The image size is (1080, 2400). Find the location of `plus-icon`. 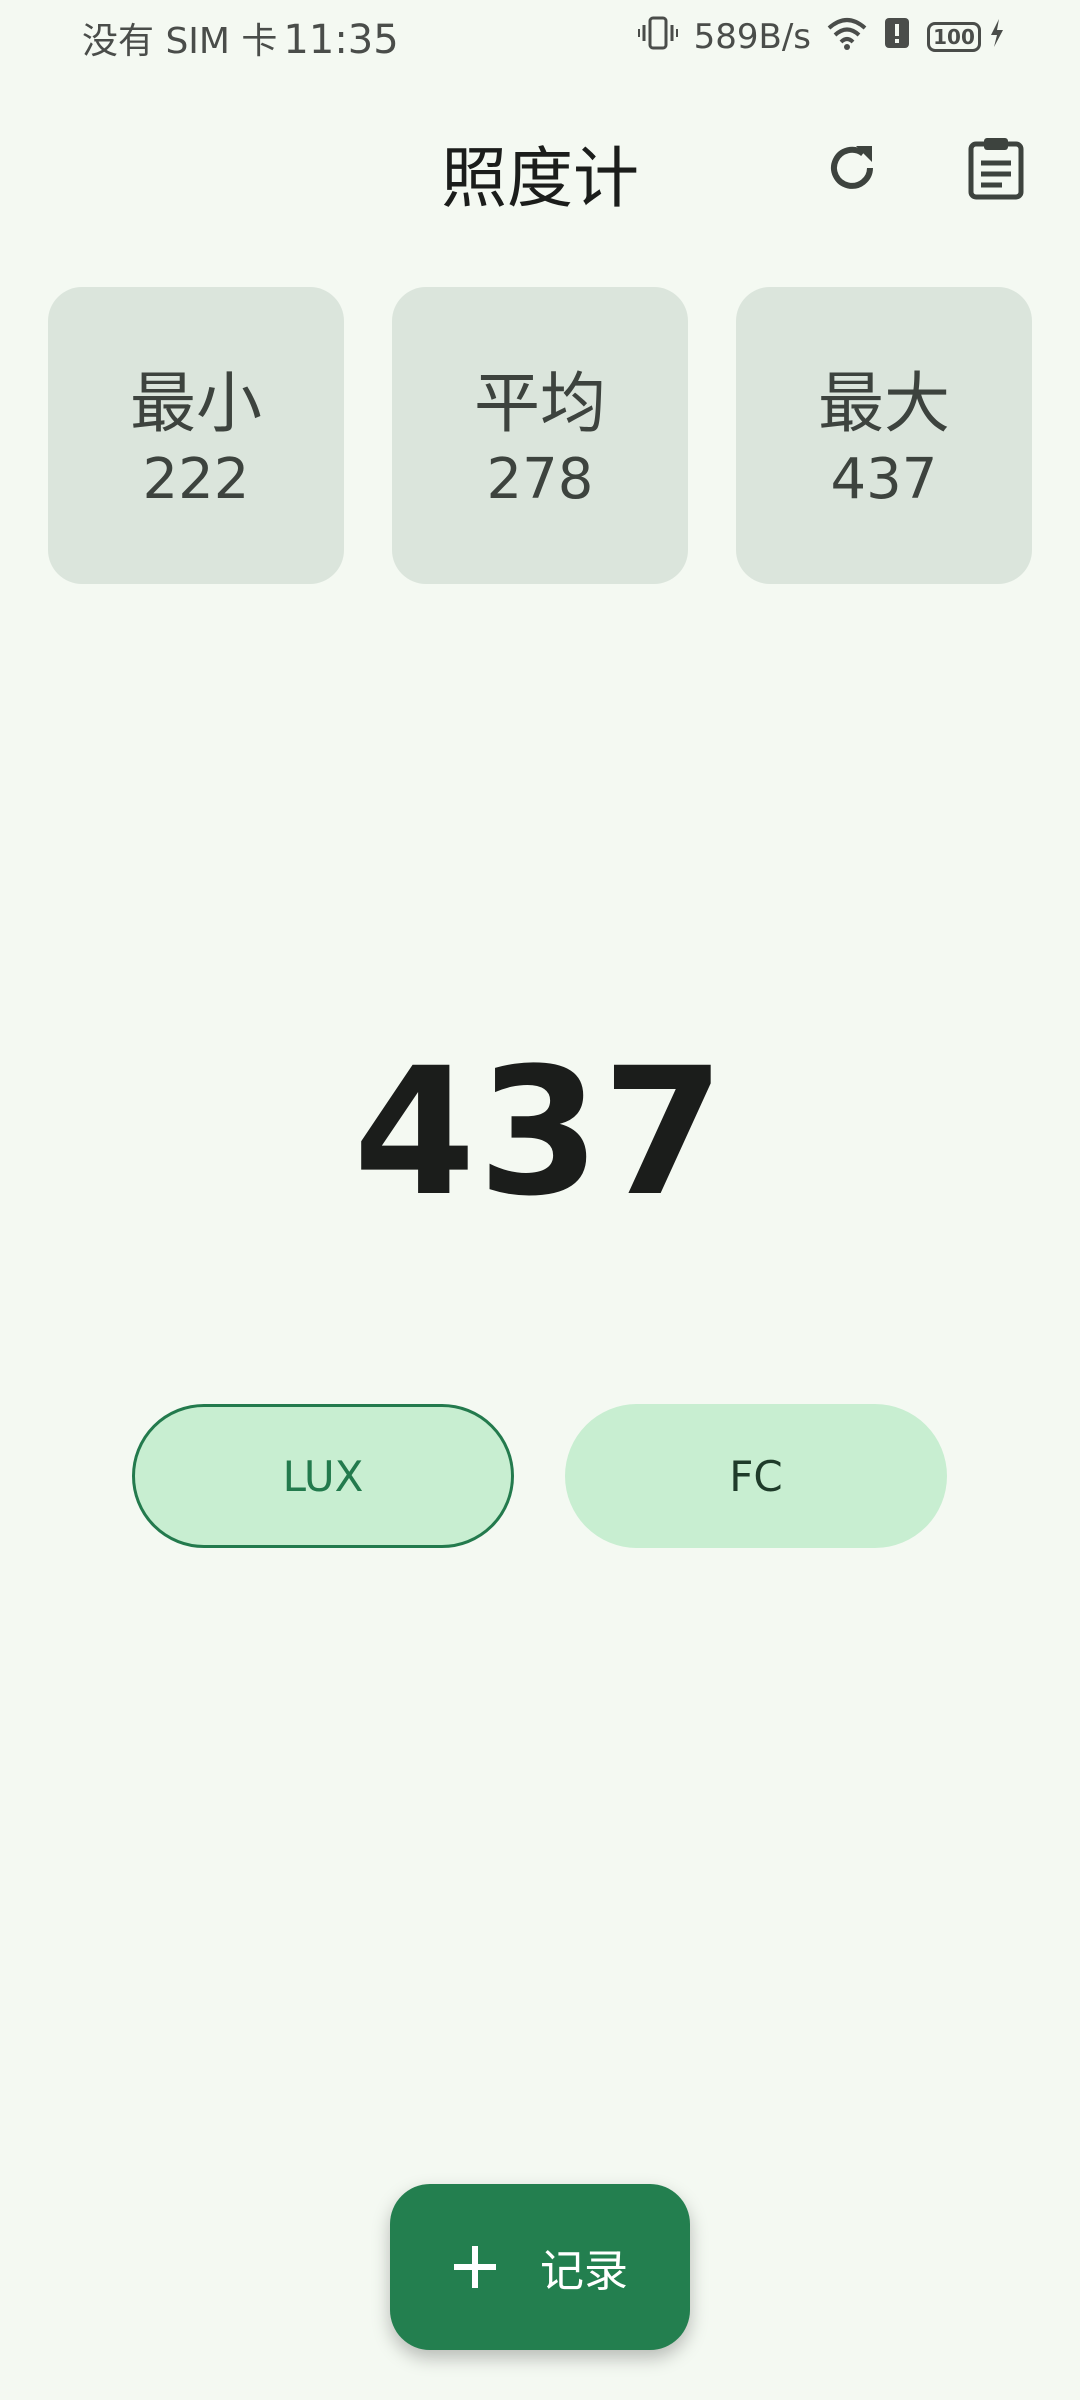

plus-icon is located at coordinates (475, 2267).